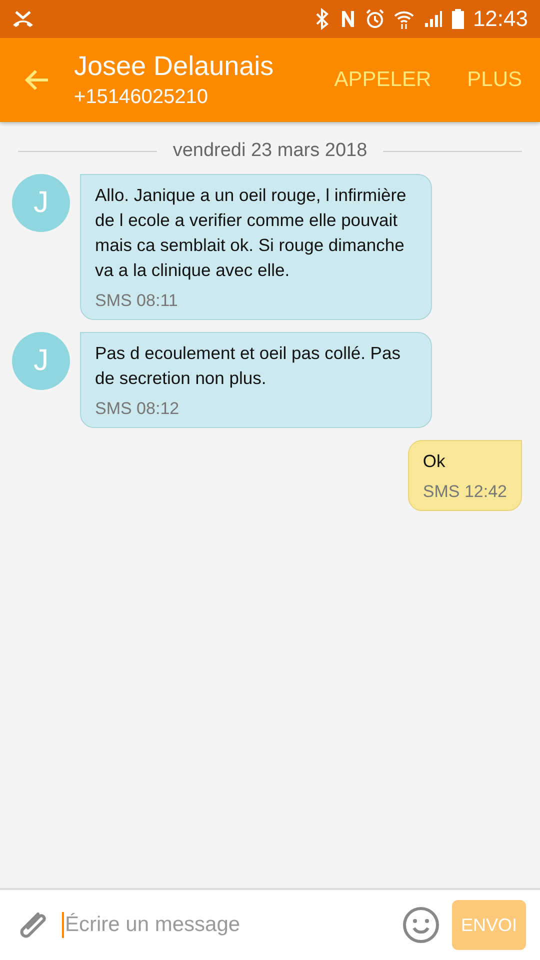 The width and height of the screenshot is (540, 960). I want to click on action-button: APPELER, so click(383, 80).